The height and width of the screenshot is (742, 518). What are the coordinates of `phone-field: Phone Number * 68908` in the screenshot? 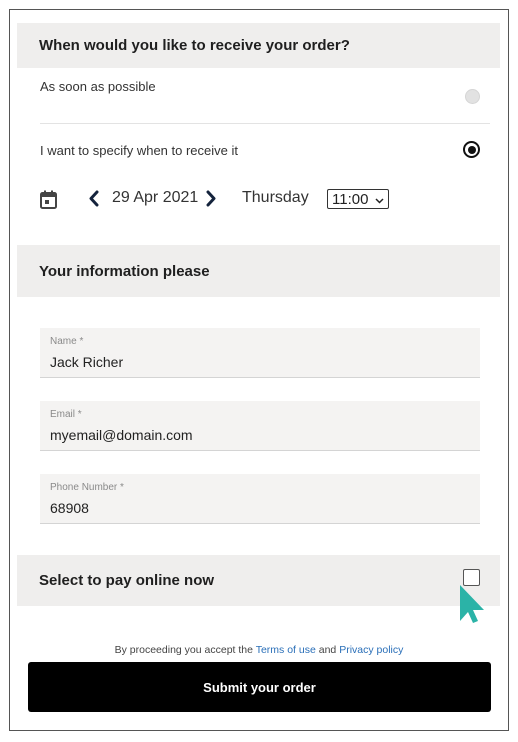 It's located at (260, 499).